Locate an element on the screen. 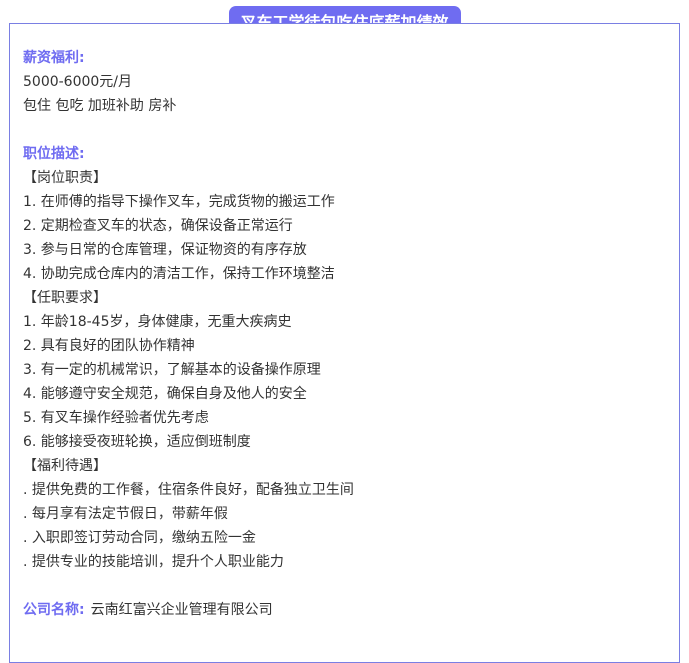 The width and height of the screenshot is (689, 663). requirement-item: 2. 具有良好的团队协作精神 is located at coordinates (109, 346).